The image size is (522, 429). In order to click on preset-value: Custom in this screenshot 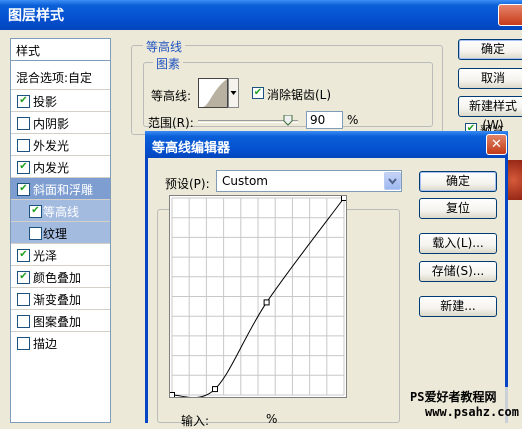, I will do `click(245, 181)`.